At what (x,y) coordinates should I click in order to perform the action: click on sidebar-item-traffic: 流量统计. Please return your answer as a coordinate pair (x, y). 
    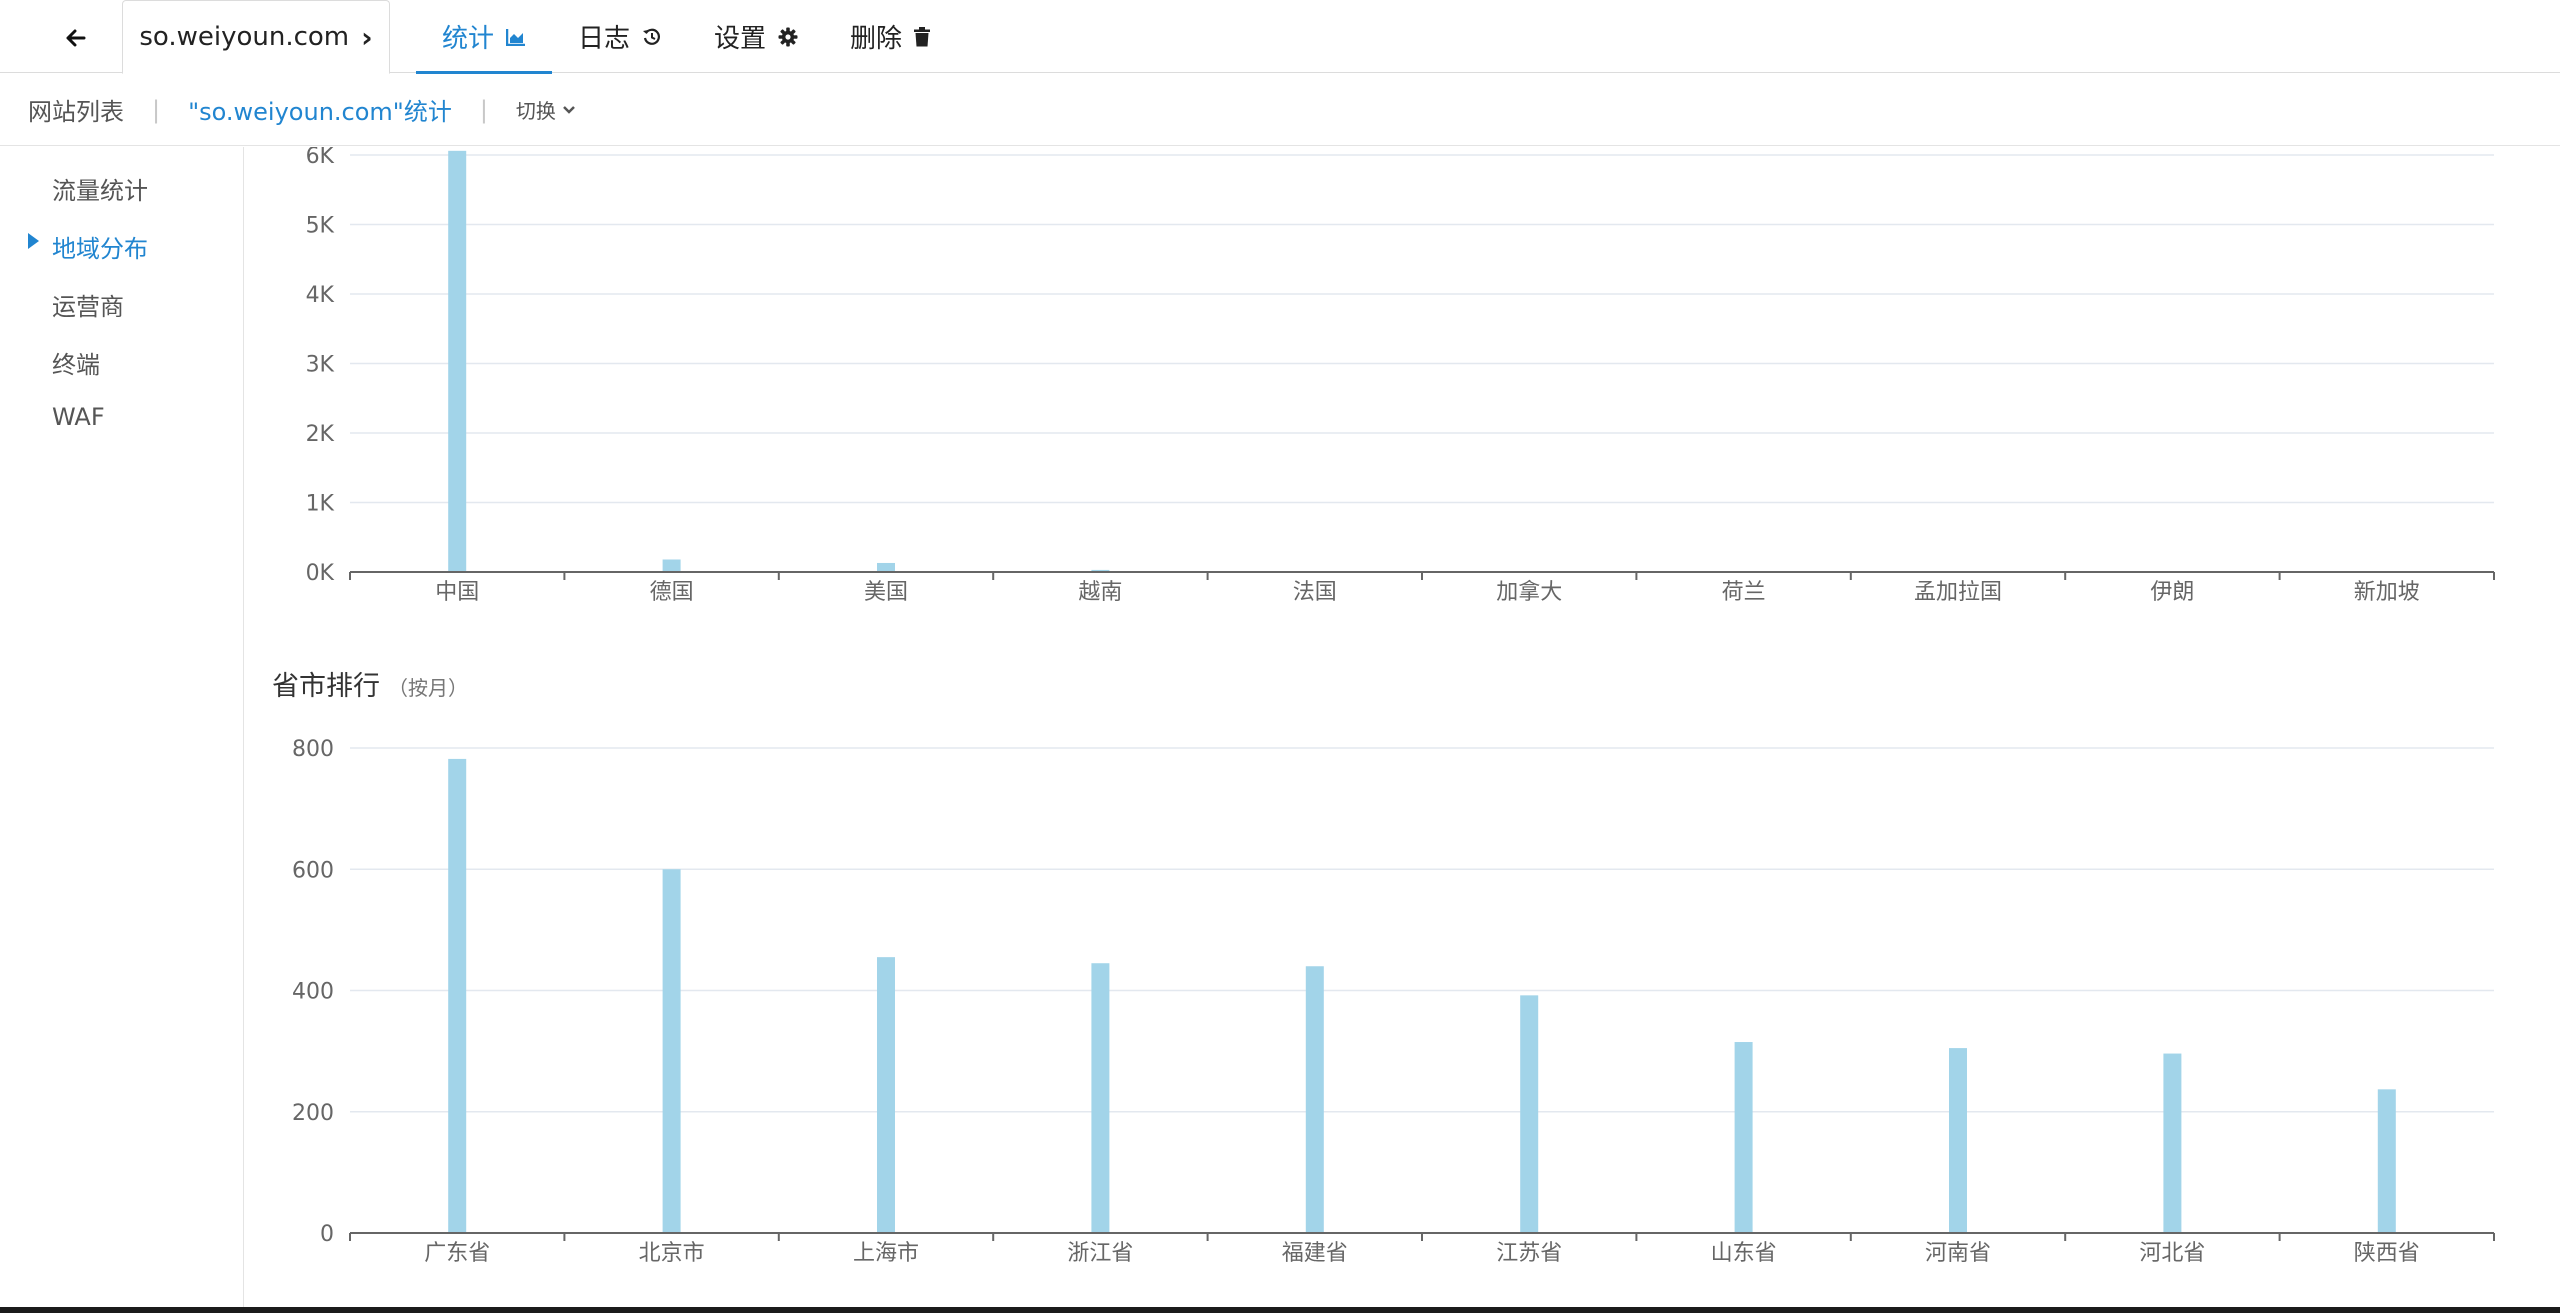
    Looking at the image, I should click on (100, 188).